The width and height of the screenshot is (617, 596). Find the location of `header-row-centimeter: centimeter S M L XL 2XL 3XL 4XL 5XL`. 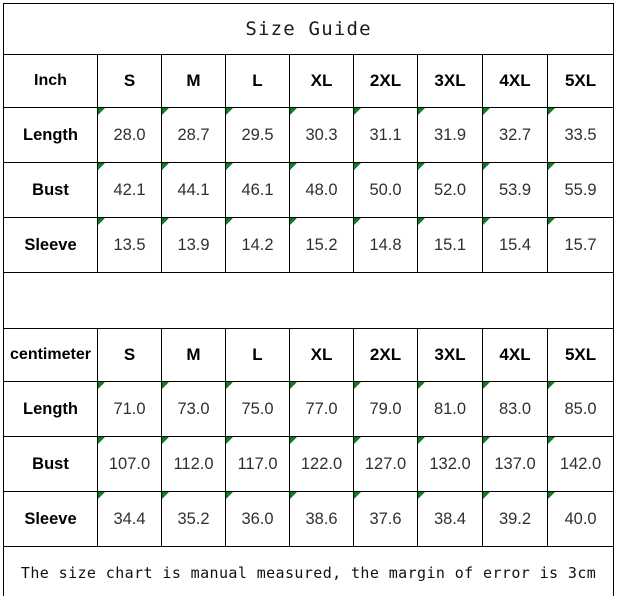

header-row-centimeter: centimeter S M L XL 2XL 3XL 4XL 5XL is located at coordinates (309, 355).